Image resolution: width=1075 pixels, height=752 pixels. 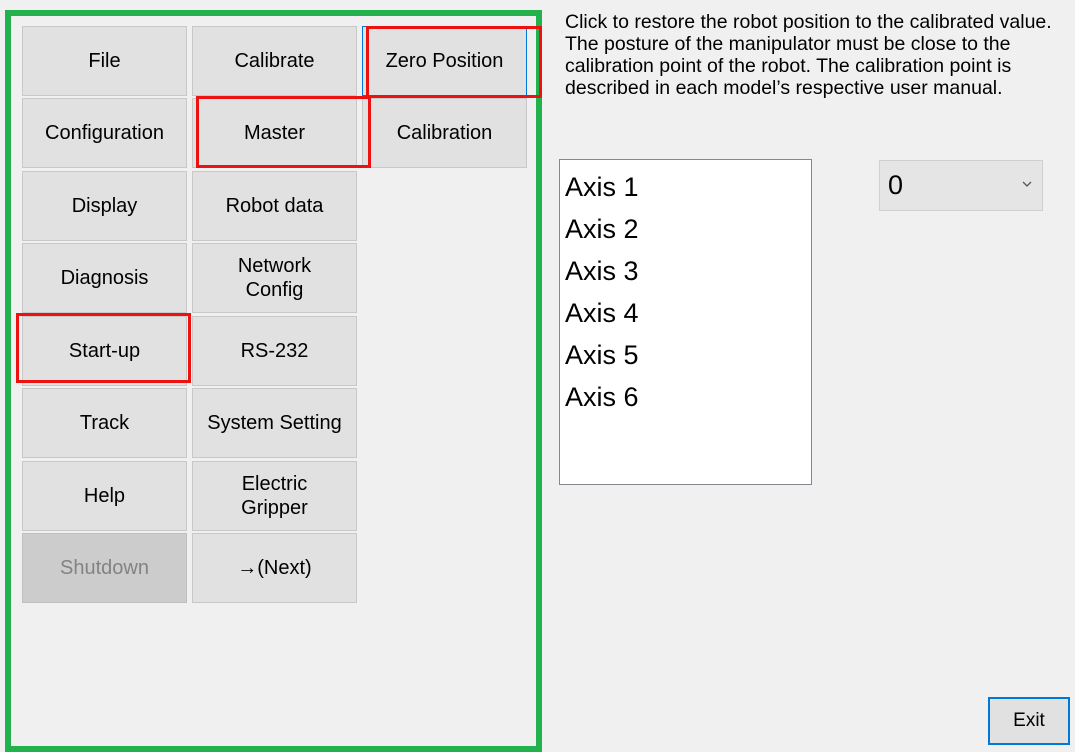 I want to click on system-setting-button: System Setting, so click(x=274, y=423).